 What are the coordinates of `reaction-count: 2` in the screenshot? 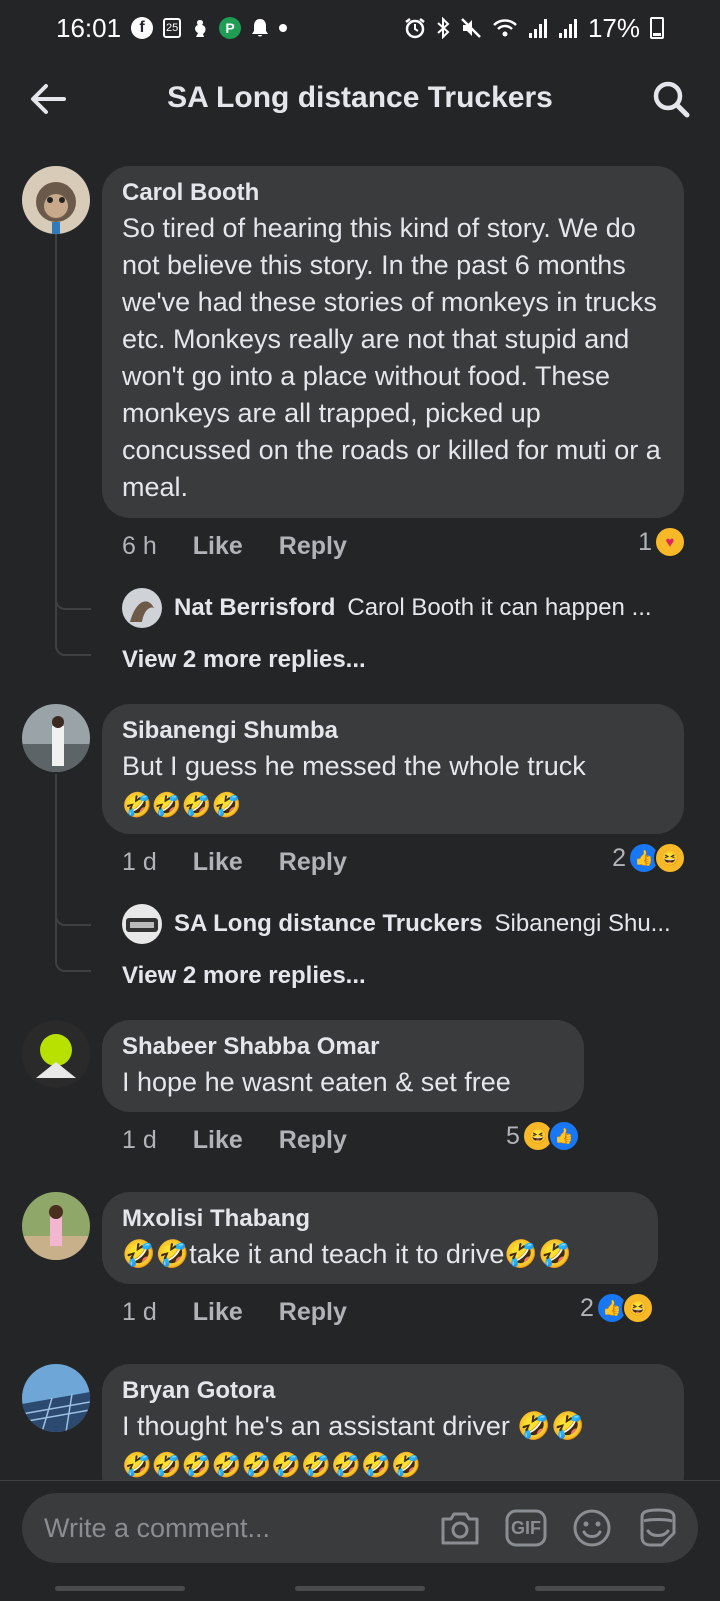 It's located at (587, 1307).